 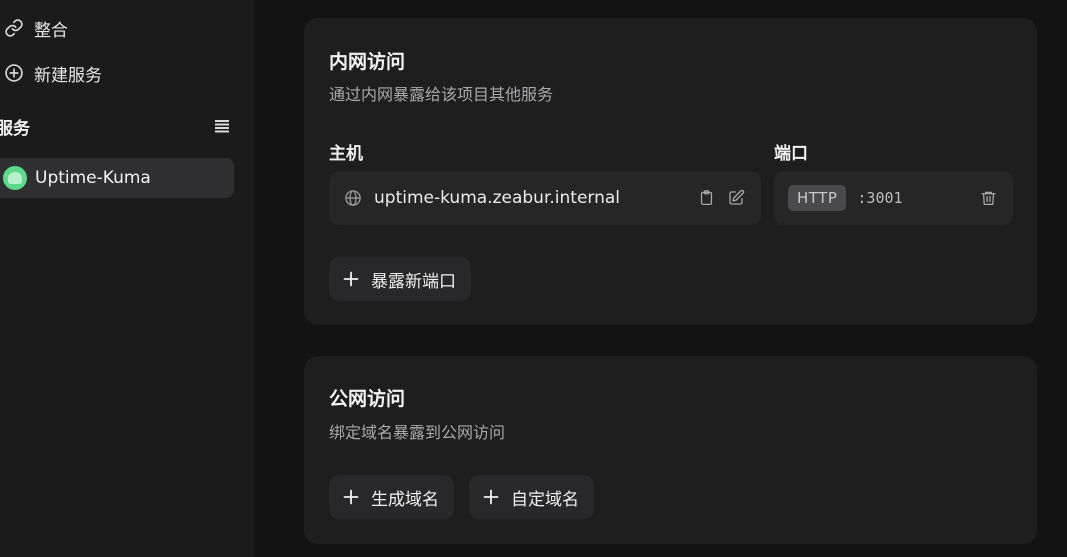 I want to click on port-field: HTTP :3001, so click(x=893, y=198).